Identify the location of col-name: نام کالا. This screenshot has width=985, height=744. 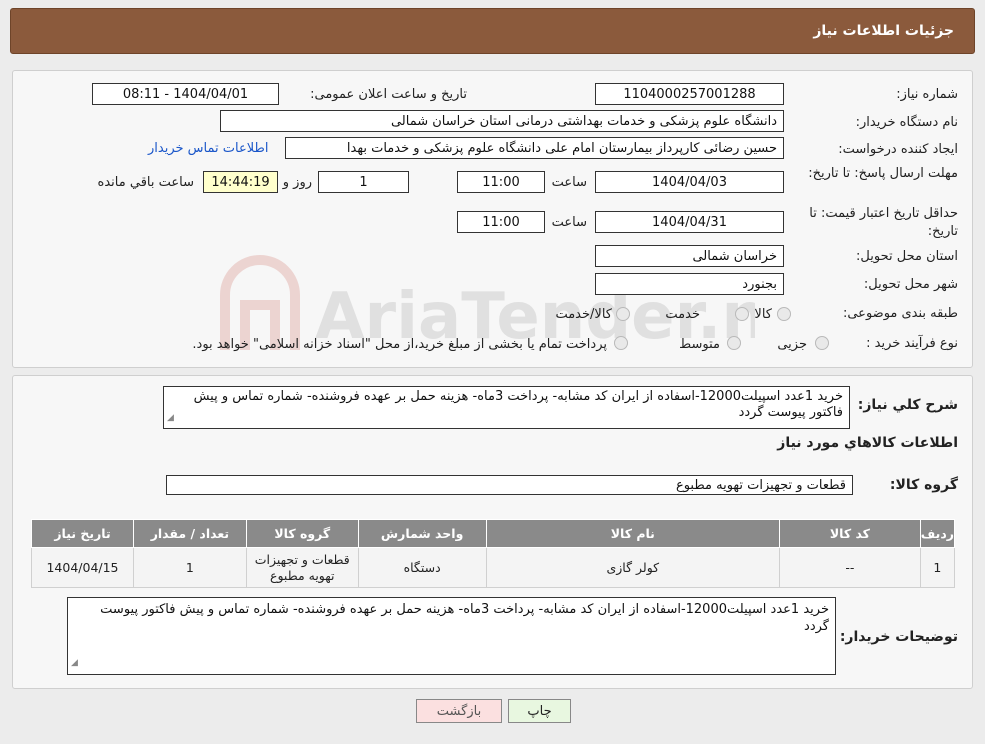
(633, 533).